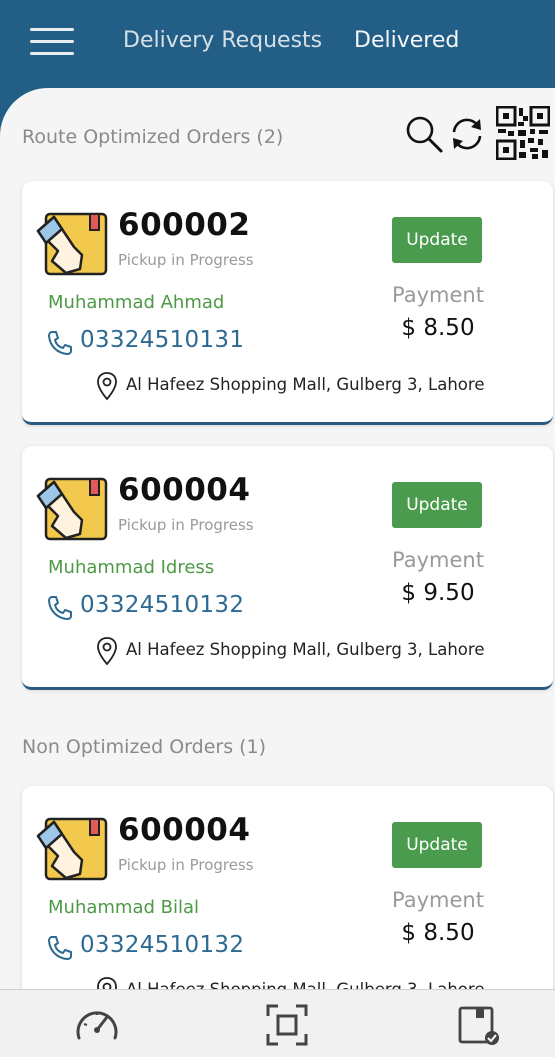  What do you see at coordinates (222, 40) in the screenshot?
I see `tab-delivery-requests: Delivery Requests` at bounding box center [222, 40].